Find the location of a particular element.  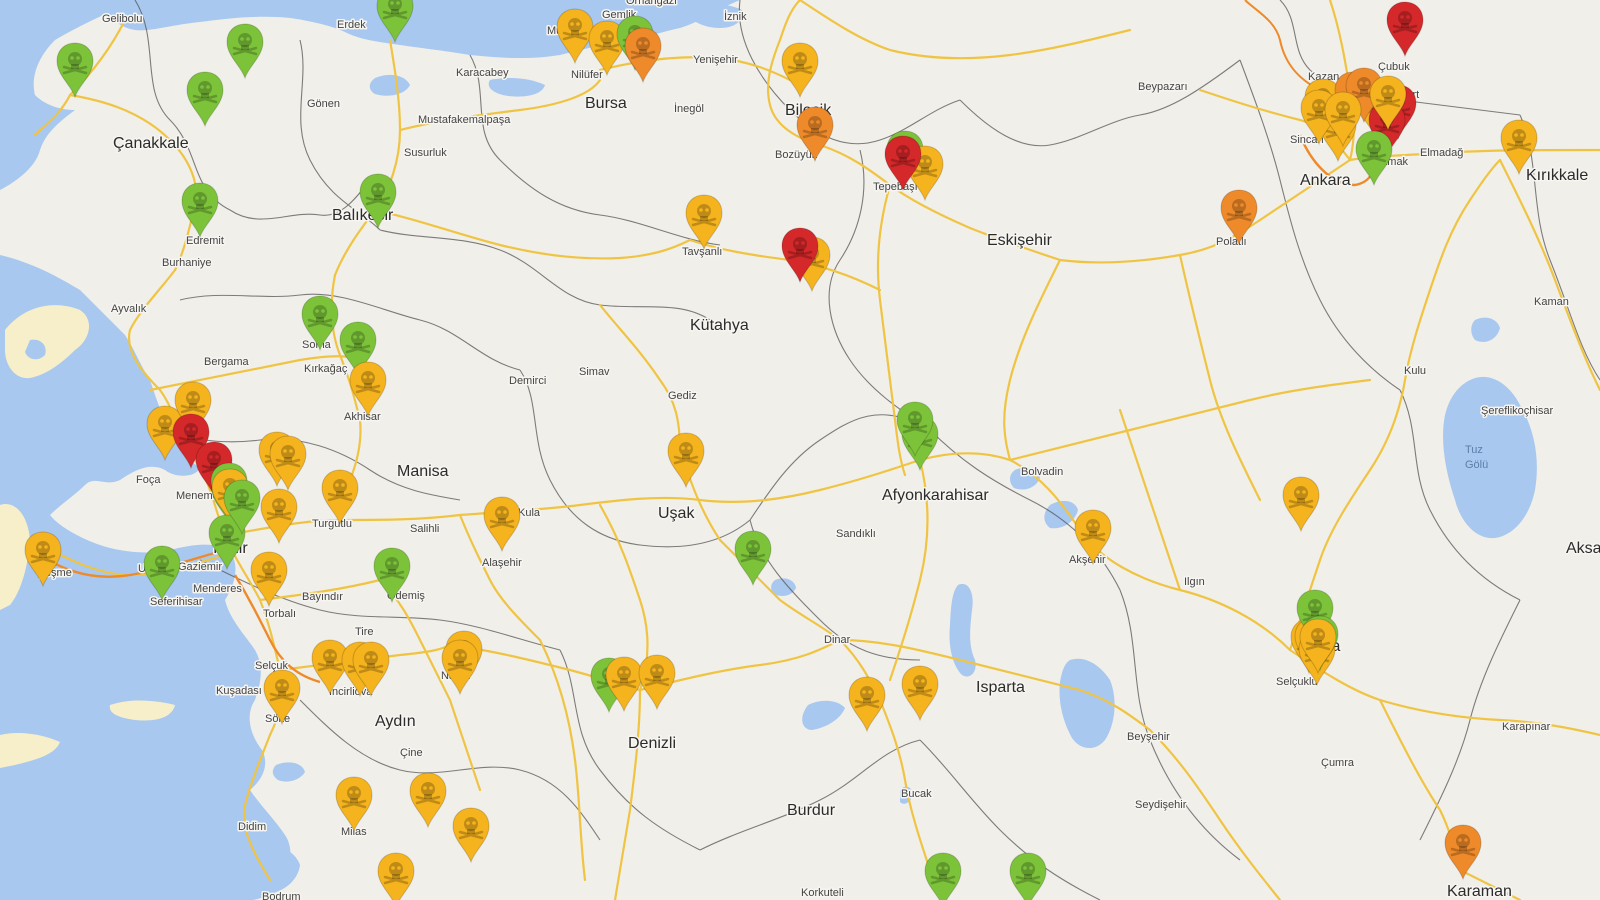

place-label: Selçuklu is located at coordinates (1297, 682).